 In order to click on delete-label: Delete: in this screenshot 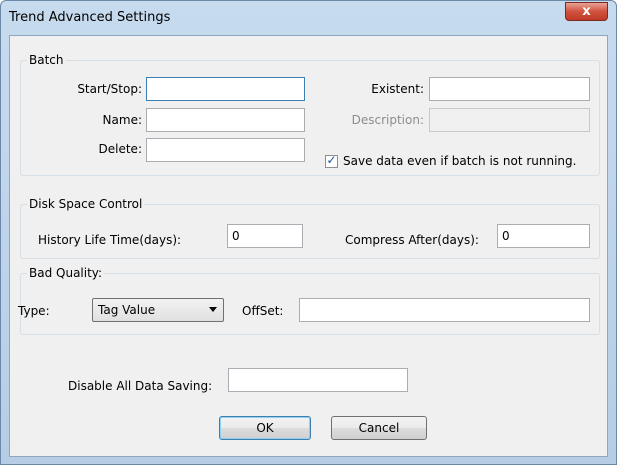, I will do `click(120, 149)`.